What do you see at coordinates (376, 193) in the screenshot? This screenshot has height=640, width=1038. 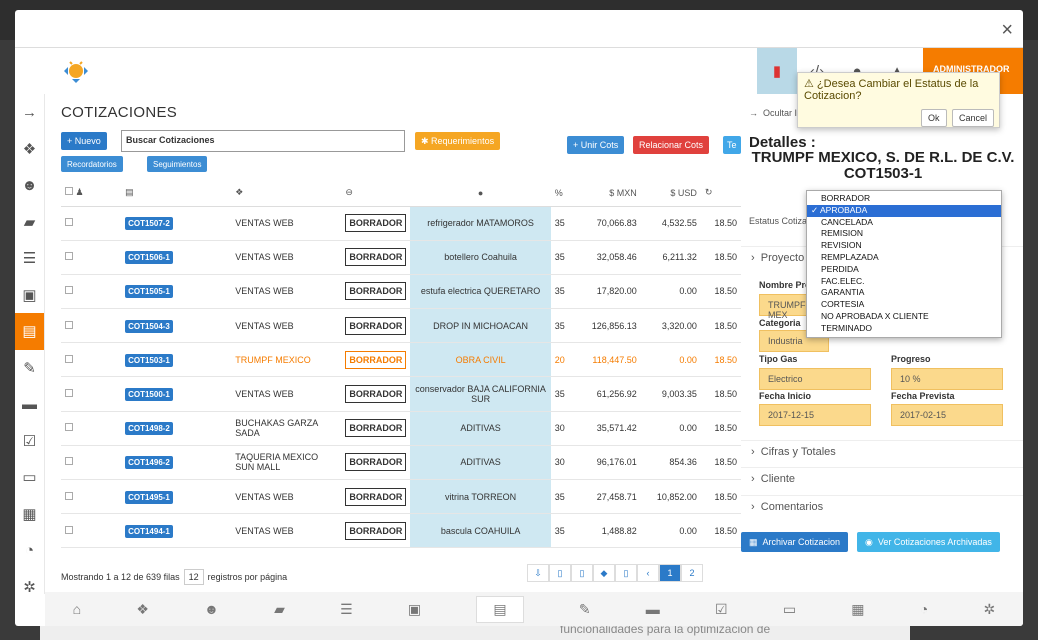 I see `status-column-header: ⊖` at bounding box center [376, 193].